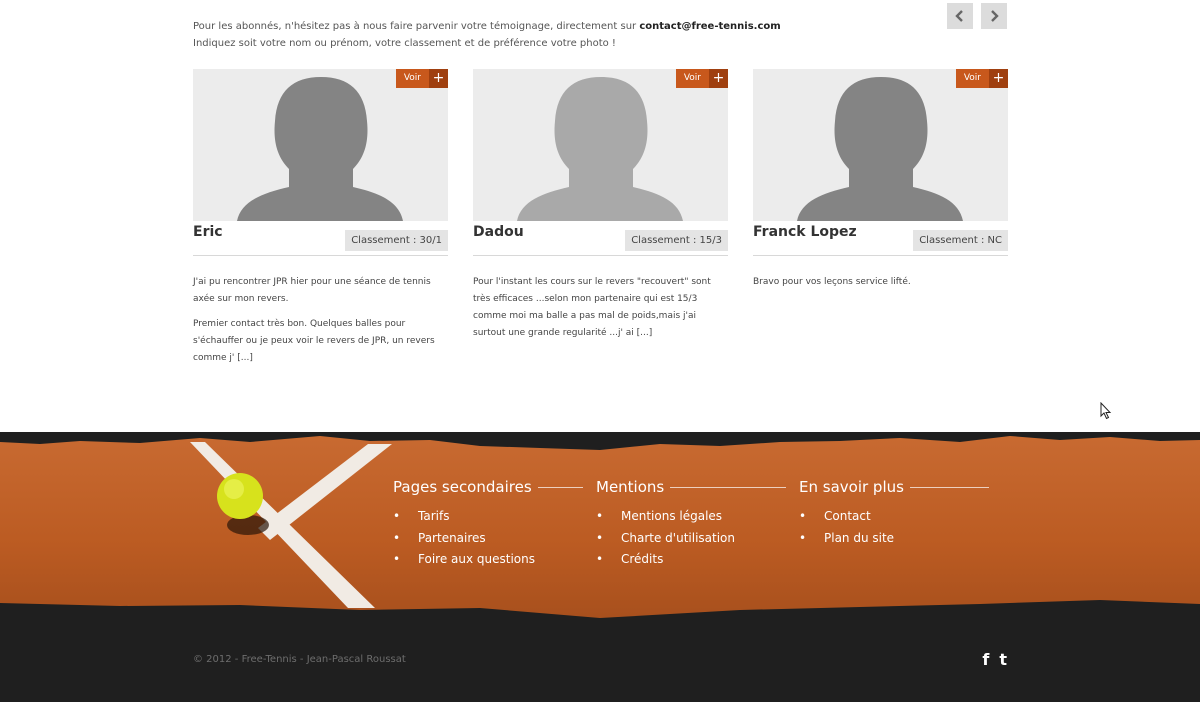 This screenshot has height=702, width=1200. Describe the element at coordinates (985, 660) in the screenshot. I see `facebook-icon: f` at that location.